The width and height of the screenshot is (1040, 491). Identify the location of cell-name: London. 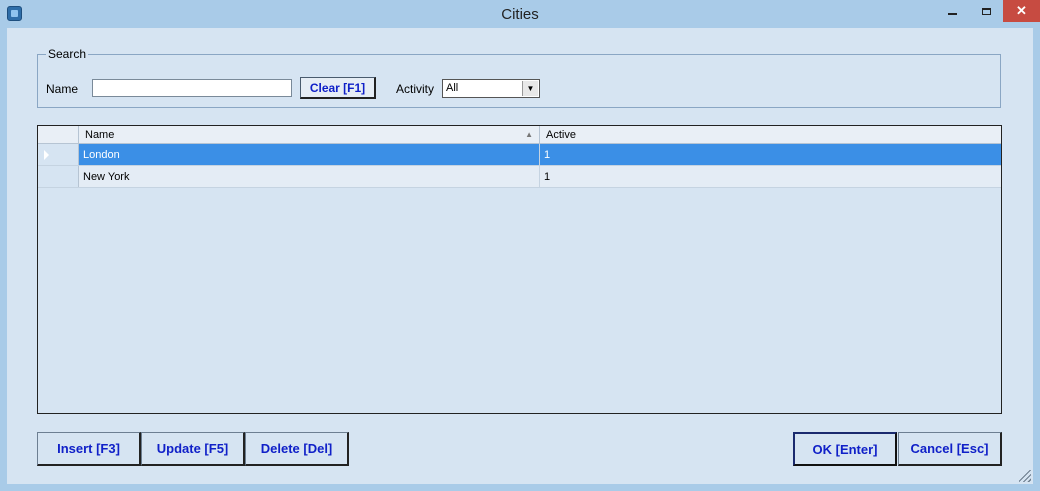
(309, 154).